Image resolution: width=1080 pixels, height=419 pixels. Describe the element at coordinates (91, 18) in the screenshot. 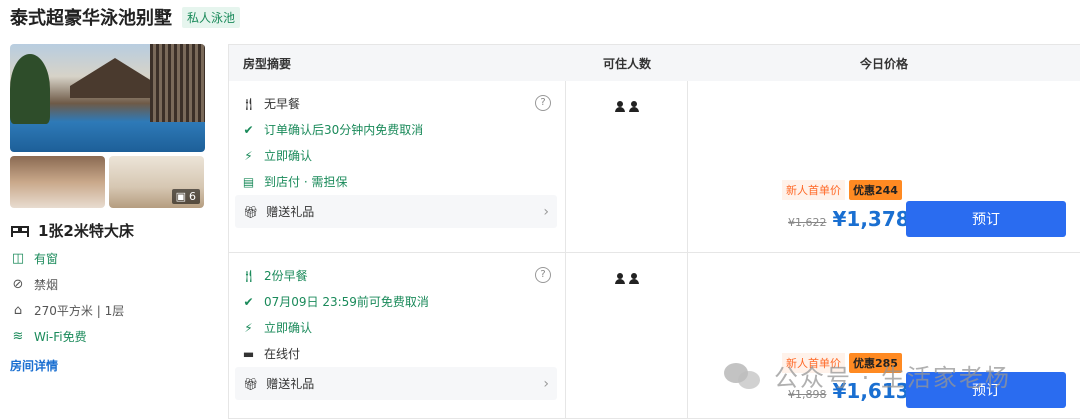

I see `hotel-room-title: 泰式超豪华泳池别墅` at that location.